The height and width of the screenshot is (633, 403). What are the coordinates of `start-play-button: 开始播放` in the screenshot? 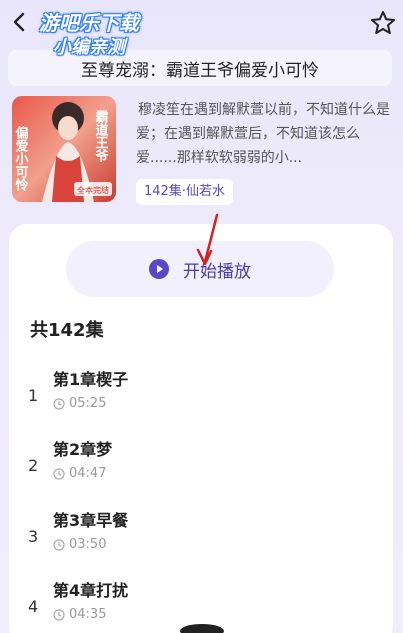 It's located at (200, 269).